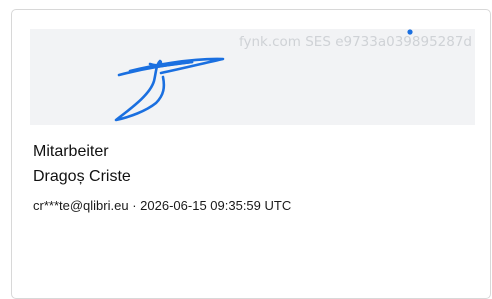  I want to click on signer-role: Mitarbeiter, so click(71, 151).